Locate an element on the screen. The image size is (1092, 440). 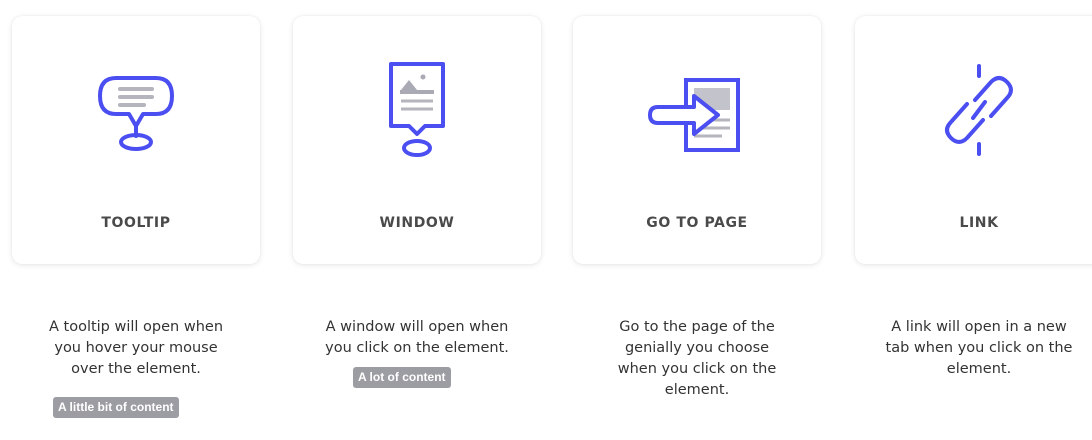
description-line: A tooltip will open when is located at coordinates (136, 327).